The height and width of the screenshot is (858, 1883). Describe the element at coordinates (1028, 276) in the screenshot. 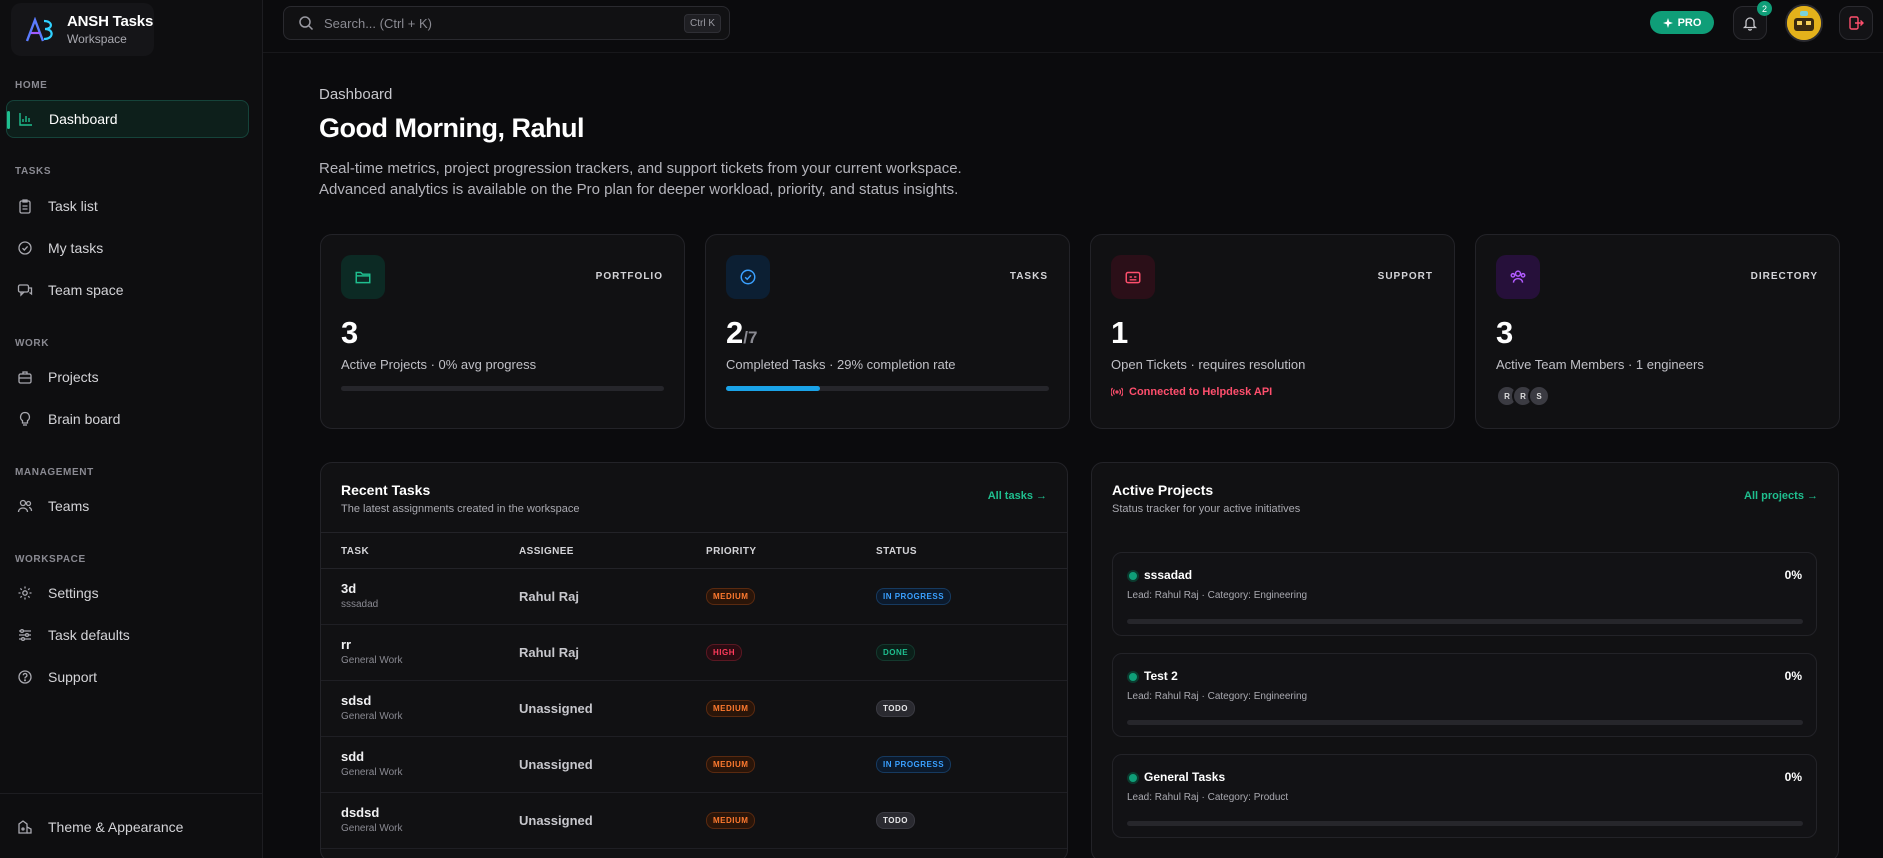

I see `stat-label: TASKS` at that location.